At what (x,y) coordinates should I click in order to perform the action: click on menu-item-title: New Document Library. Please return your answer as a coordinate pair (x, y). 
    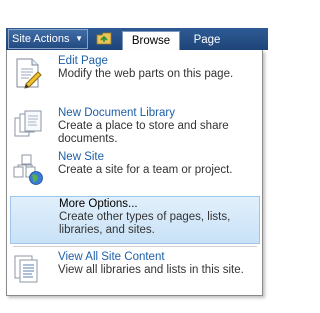
    Looking at the image, I should click on (116, 113).